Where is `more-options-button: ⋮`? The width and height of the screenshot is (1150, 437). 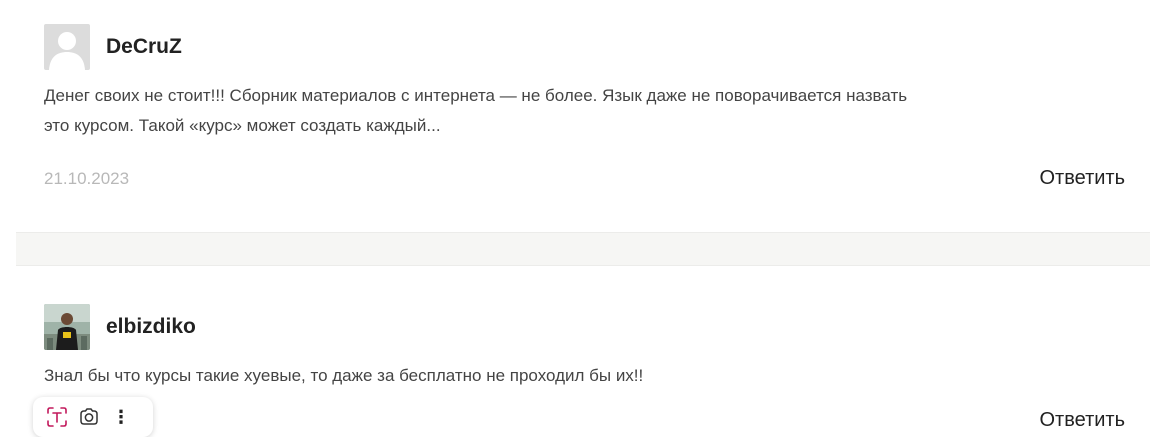 more-options-button: ⋮ is located at coordinates (121, 417).